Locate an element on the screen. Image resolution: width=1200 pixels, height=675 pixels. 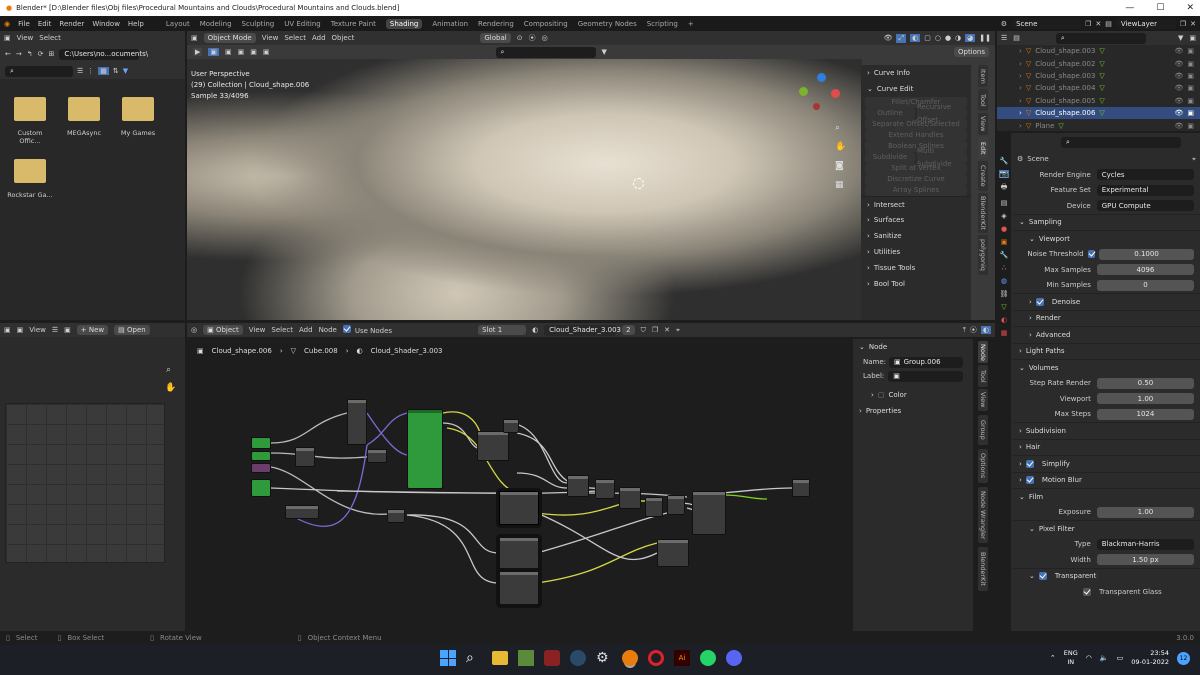
menu-help: Help is located at coordinates (136, 24).